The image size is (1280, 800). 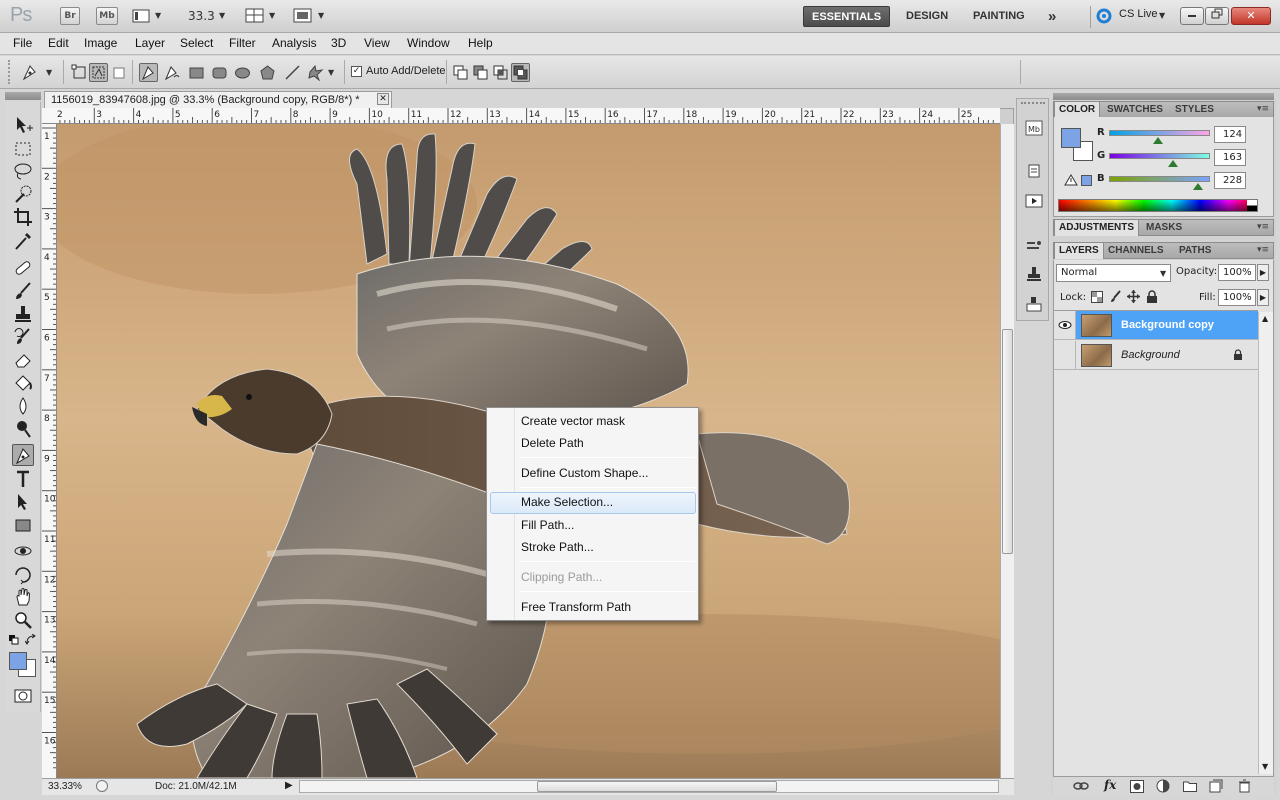 What do you see at coordinates (406, 71) in the screenshot?
I see `auto-add-delete-label: Auto Add/Delete` at bounding box center [406, 71].